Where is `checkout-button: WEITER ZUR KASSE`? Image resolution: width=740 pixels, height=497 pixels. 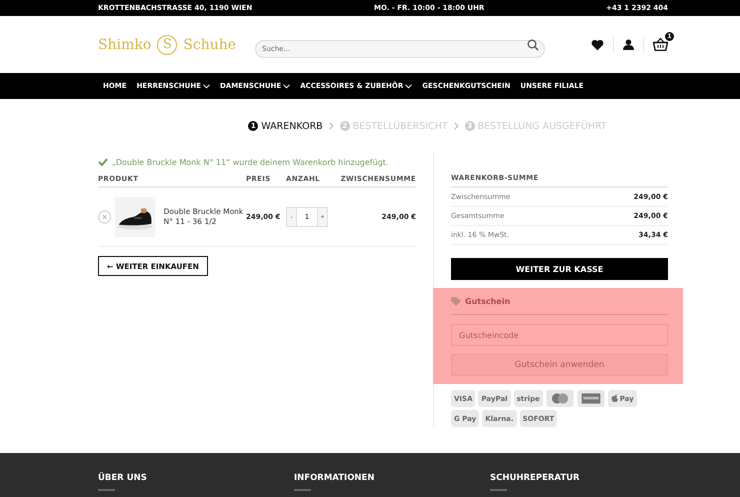
checkout-button: WEITER ZUR KASSE is located at coordinates (559, 269).